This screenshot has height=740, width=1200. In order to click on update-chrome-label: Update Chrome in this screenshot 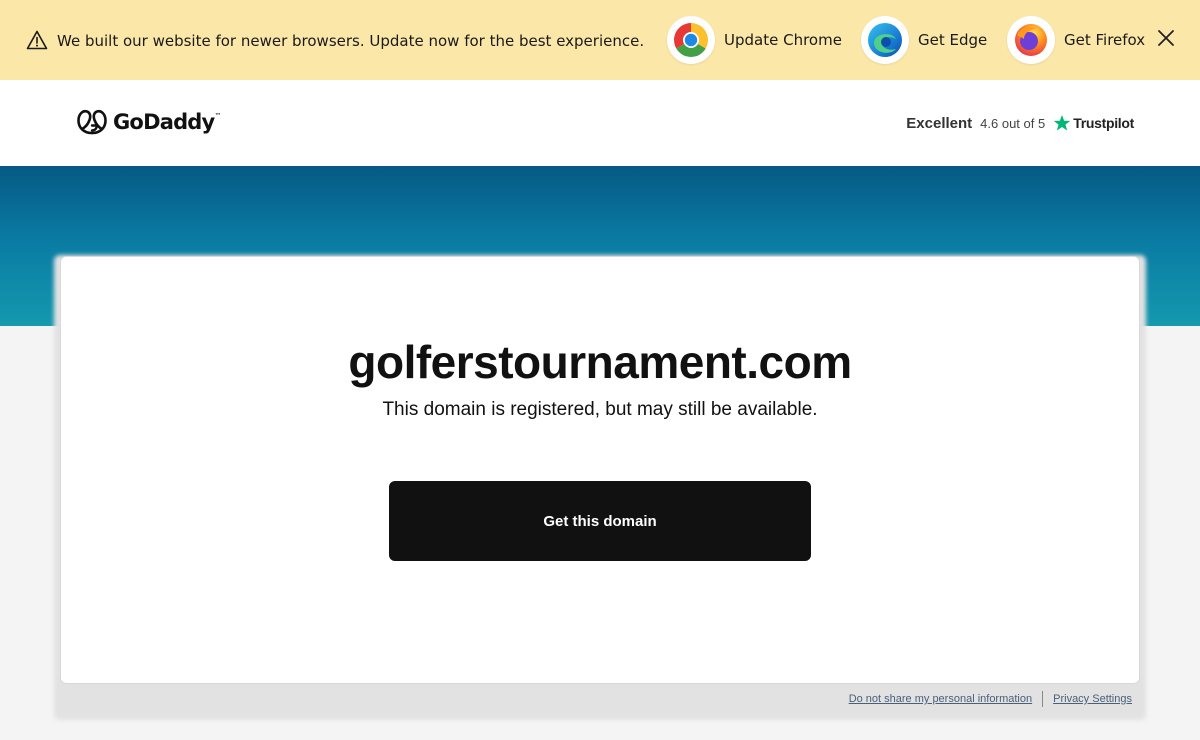, I will do `click(783, 40)`.